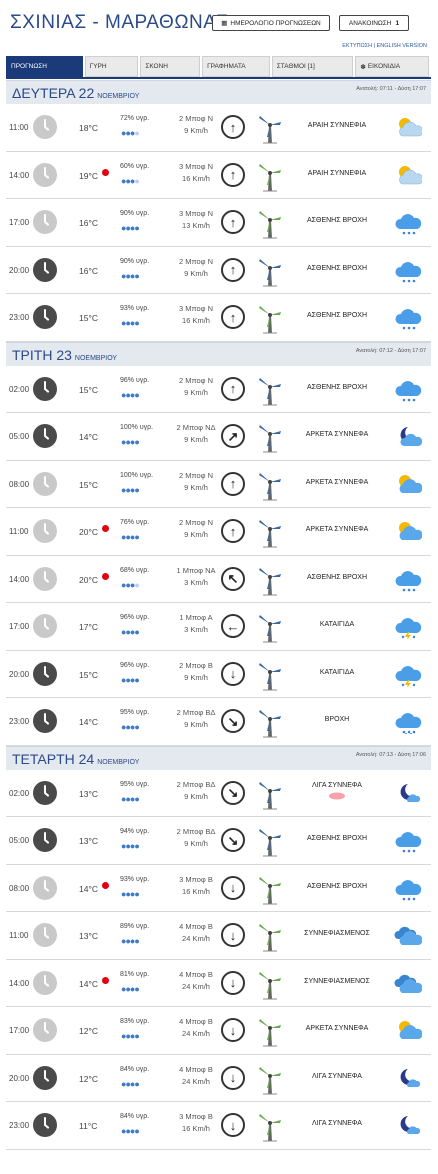  What do you see at coordinates (137, 475) in the screenshot?
I see `humidity: 100% υγρ.` at bounding box center [137, 475].